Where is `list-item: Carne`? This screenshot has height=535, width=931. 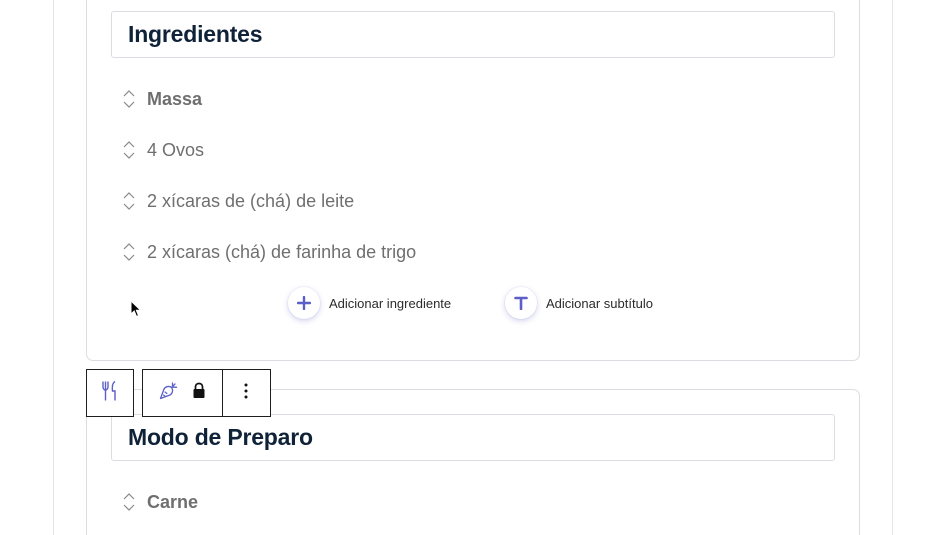
list-item: Carne is located at coordinates (159, 502).